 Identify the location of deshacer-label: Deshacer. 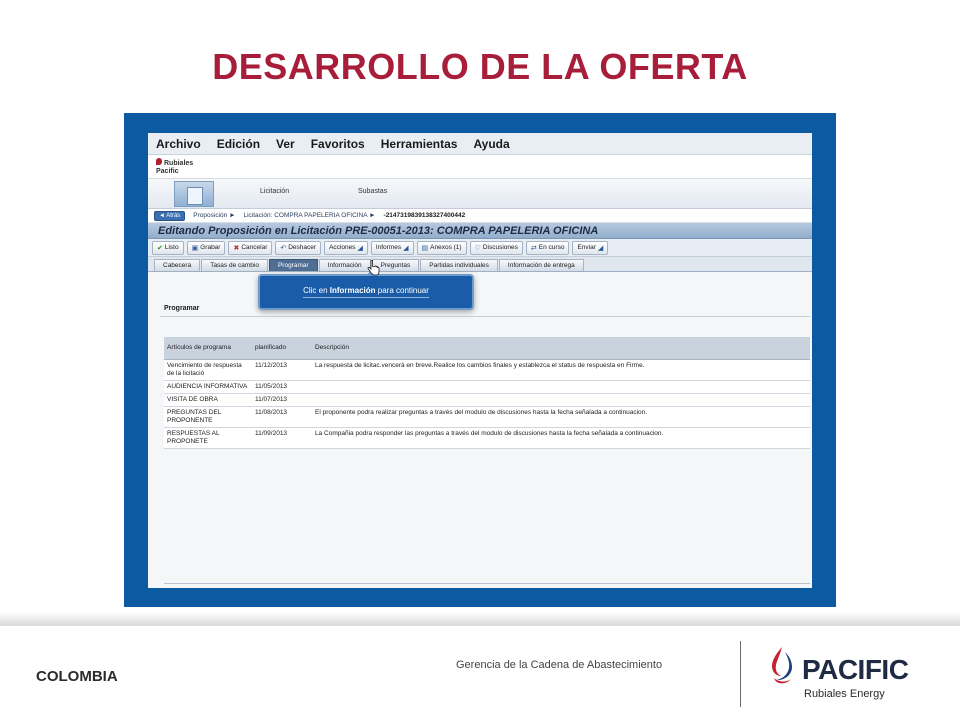
(302, 247).